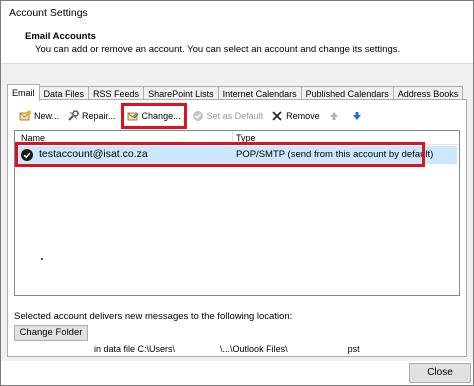 The width and height of the screenshot is (474, 386). Describe the element at coordinates (428, 93) in the screenshot. I see `tab-address-books: Address Books` at that location.